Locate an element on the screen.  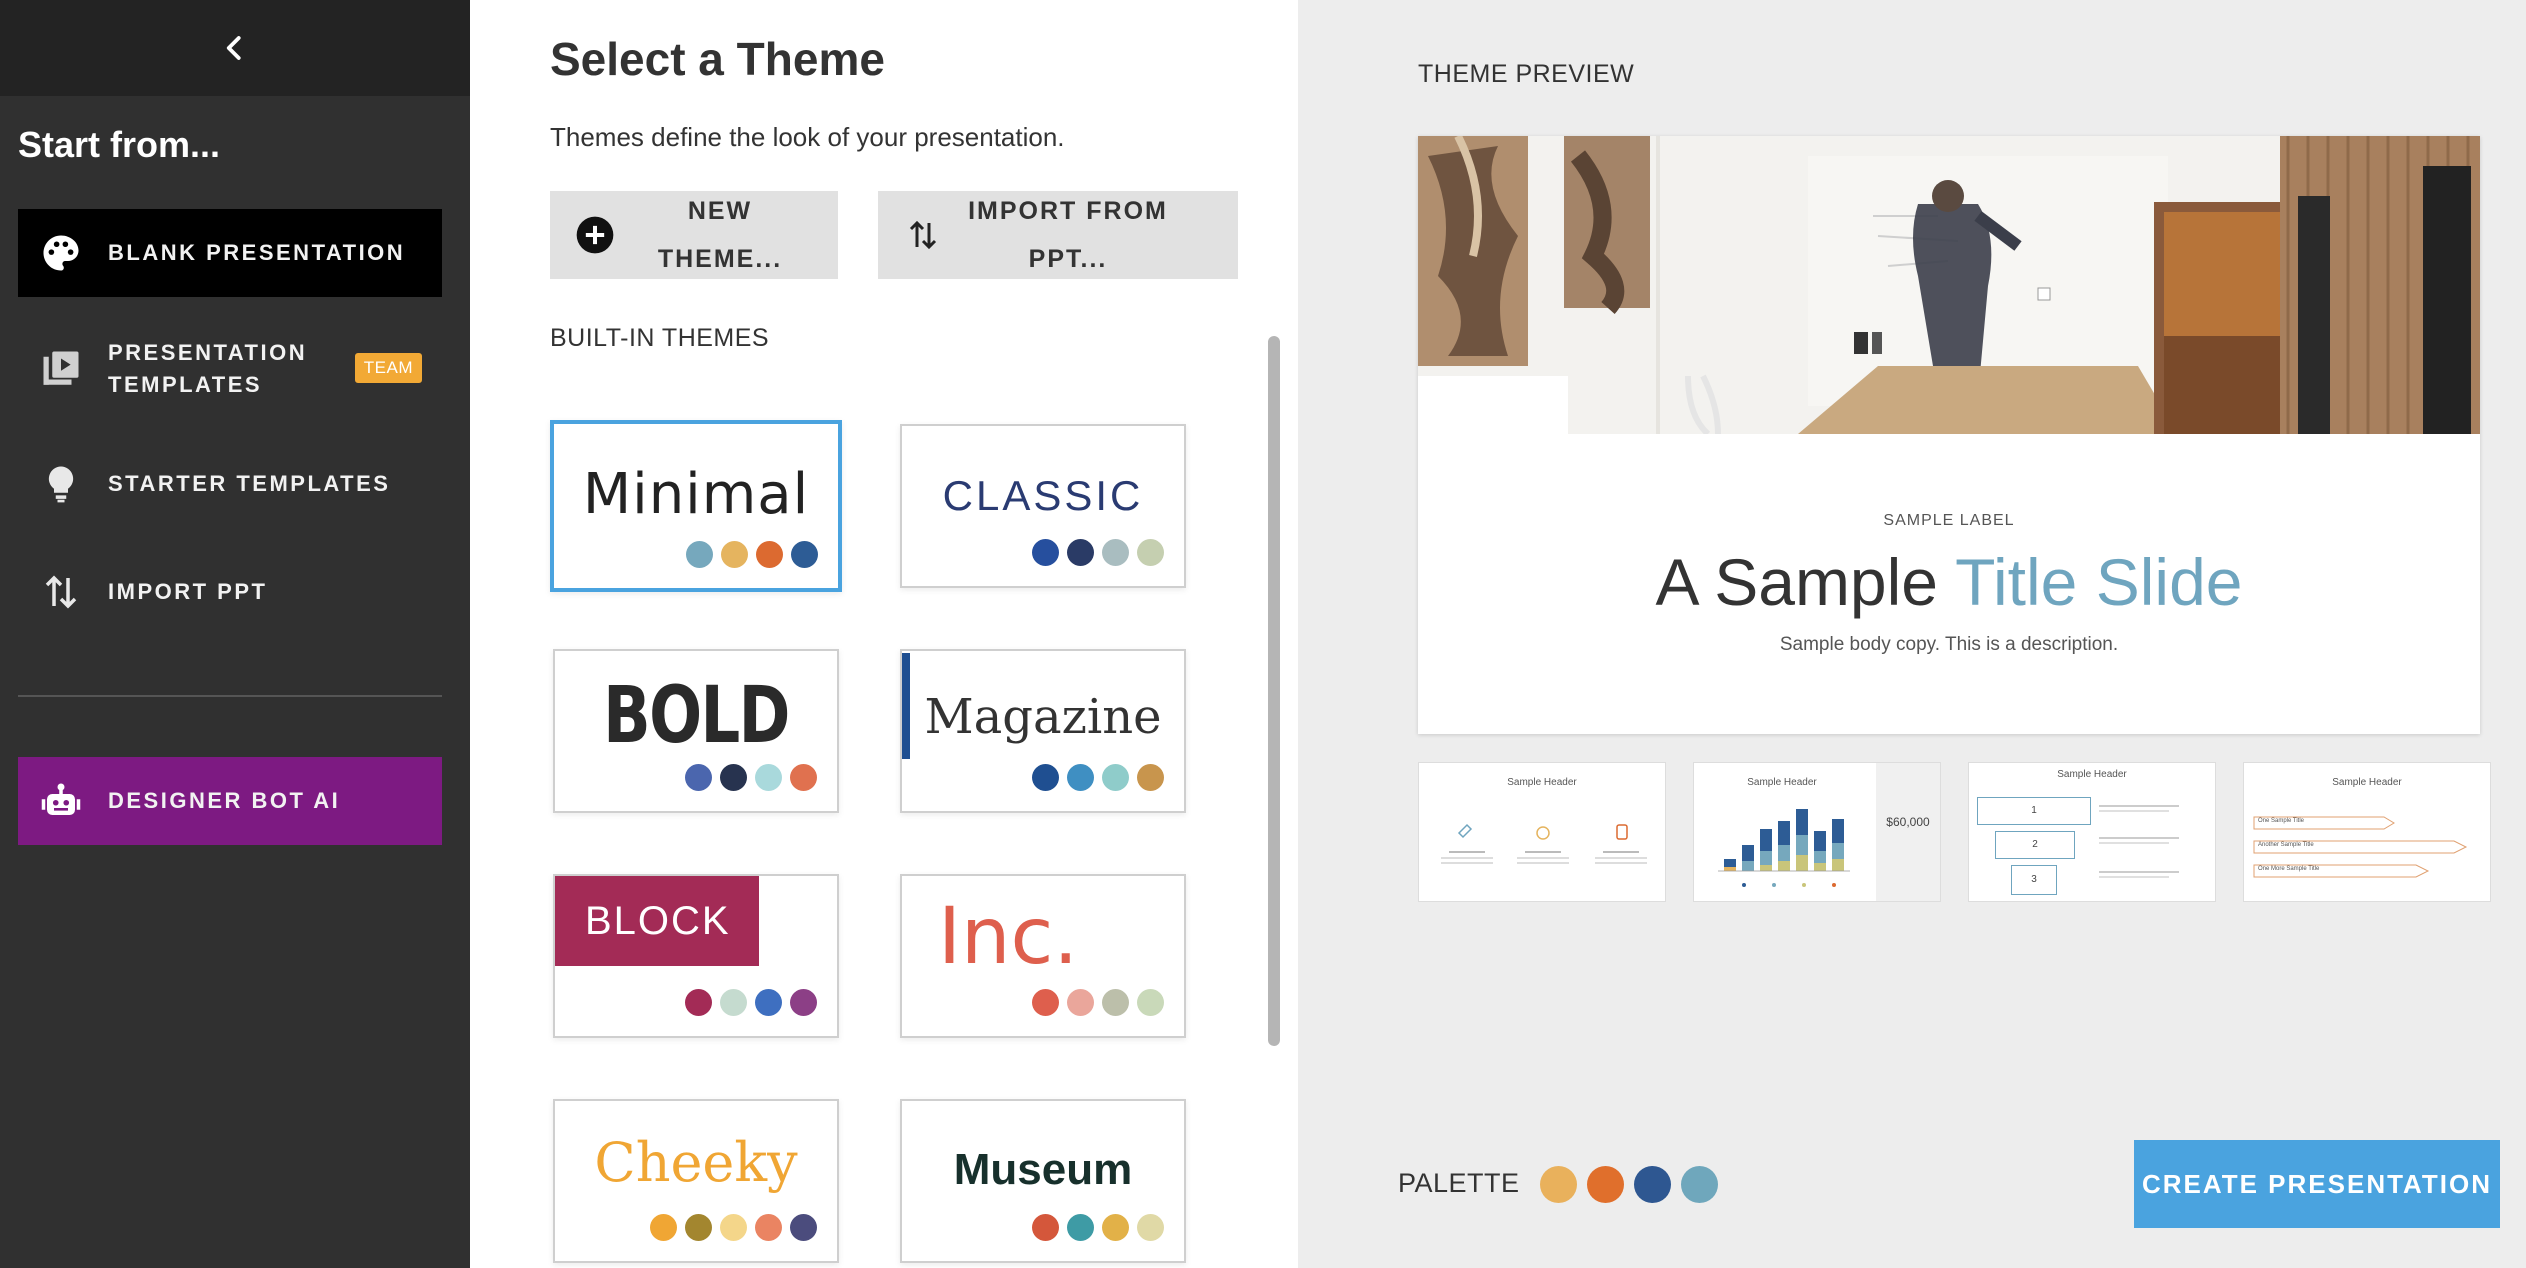
sidebar-item-label: PRESENTATION TEMPLATES is located at coordinates (208, 368).